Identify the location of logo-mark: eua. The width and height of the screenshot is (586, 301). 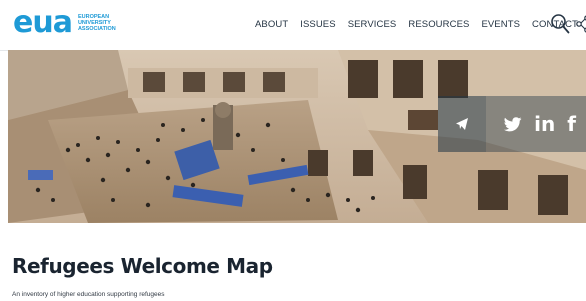
(43, 22).